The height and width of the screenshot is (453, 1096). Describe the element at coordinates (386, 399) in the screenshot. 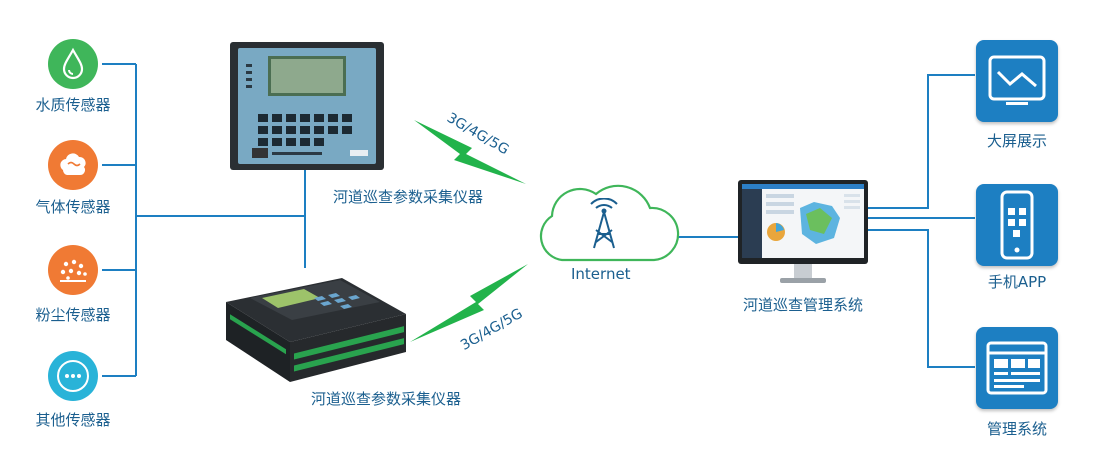

I see `collector-bottom-label: 河道巡查参数采集仪器` at that location.